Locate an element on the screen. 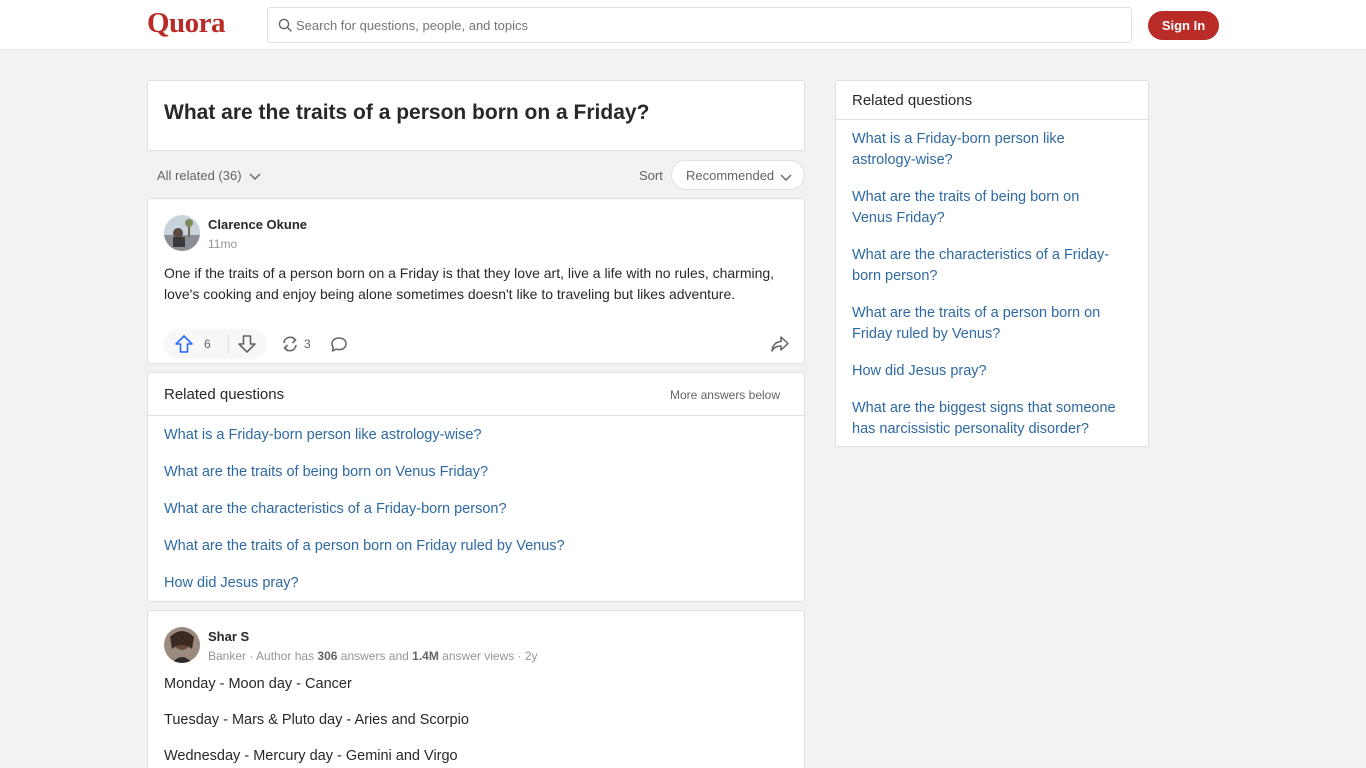 This screenshot has height=768, width=1366. sidebar-title: Related questions is located at coordinates (912, 100).